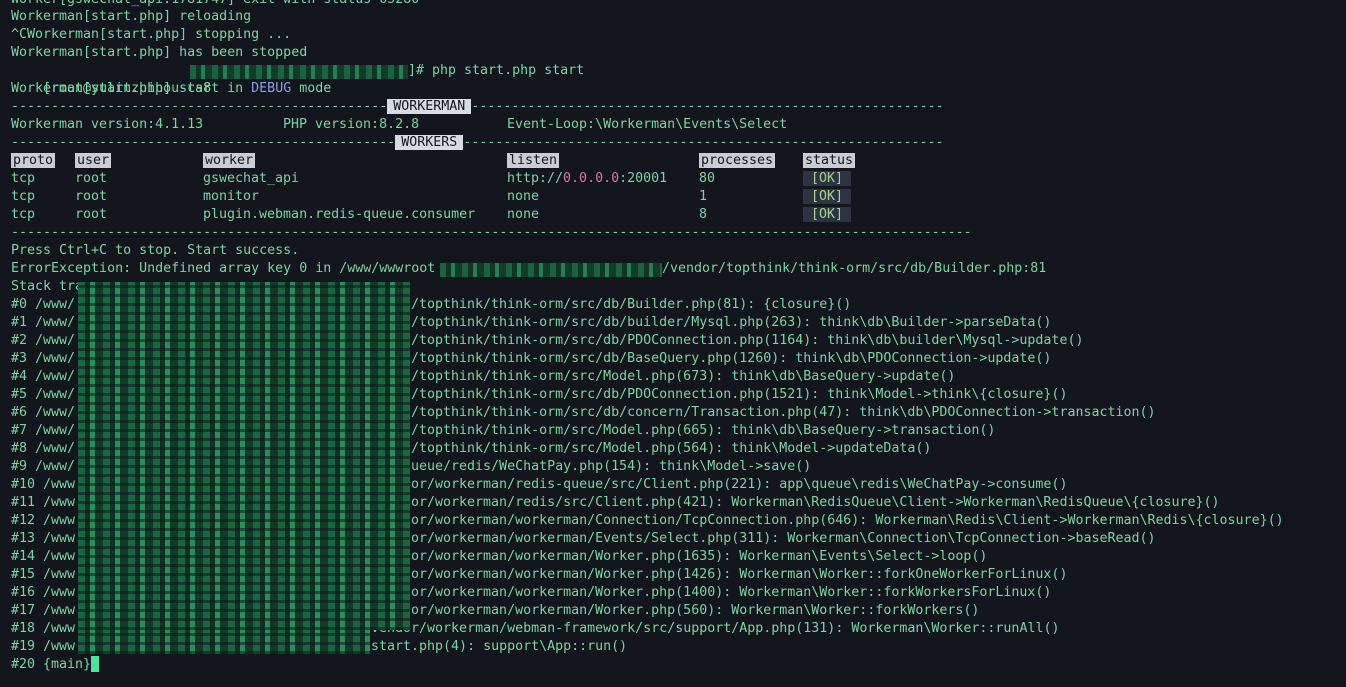 The image size is (1346, 687). Describe the element at coordinates (131, 16) in the screenshot. I see `log-line: Workerman[start.php] reloading` at that location.